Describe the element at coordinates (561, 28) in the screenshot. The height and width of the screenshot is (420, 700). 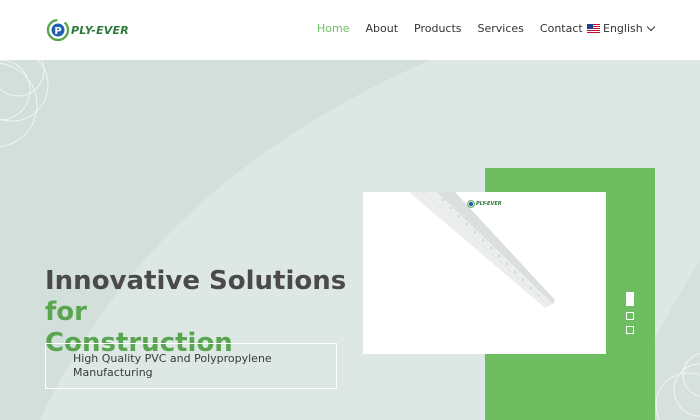
I see `nav-contact: Contact` at that location.